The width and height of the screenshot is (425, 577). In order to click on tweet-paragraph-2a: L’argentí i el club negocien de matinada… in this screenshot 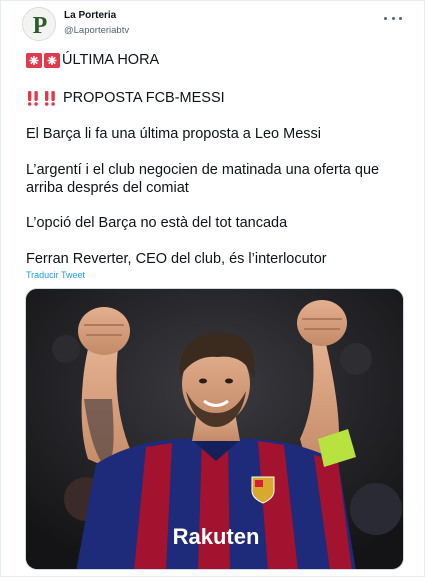, I will do `click(203, 170)`.